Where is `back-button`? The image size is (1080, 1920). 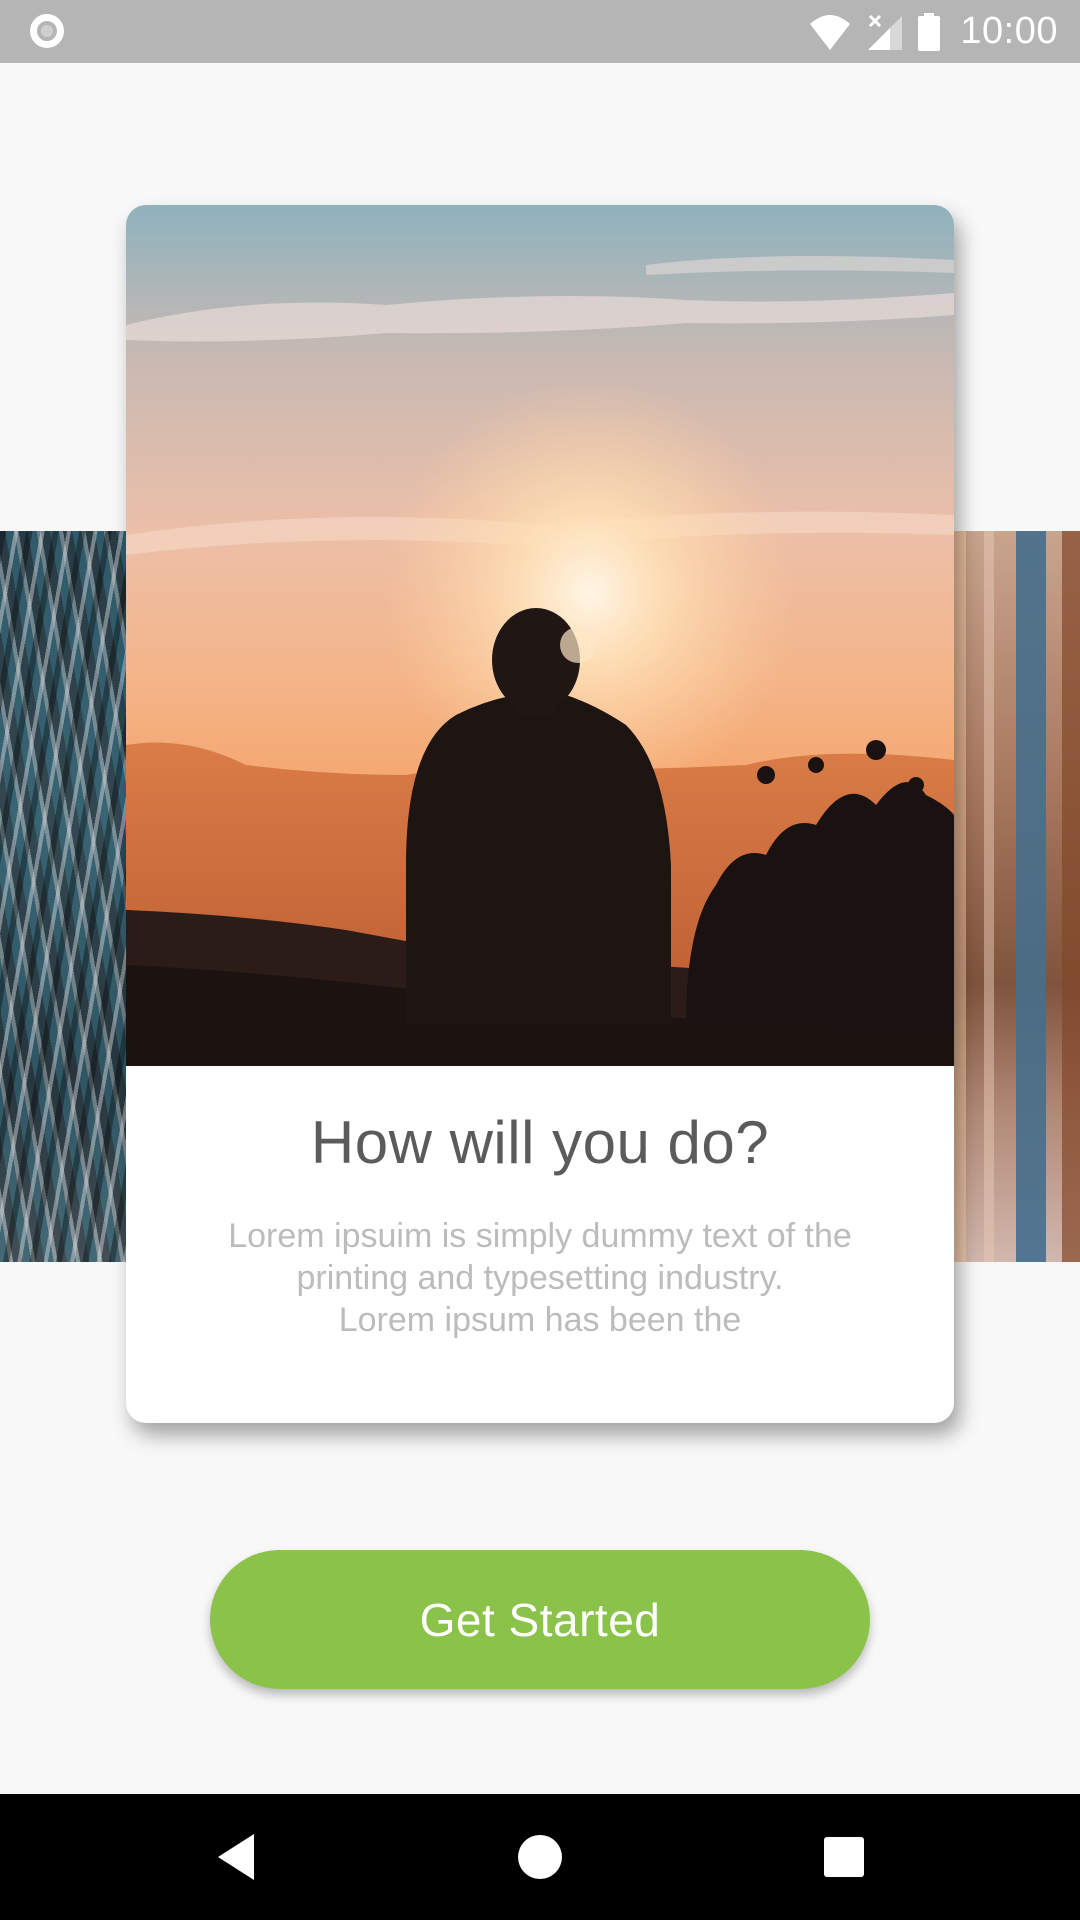 back-button is located at coordinates (236, 1857).